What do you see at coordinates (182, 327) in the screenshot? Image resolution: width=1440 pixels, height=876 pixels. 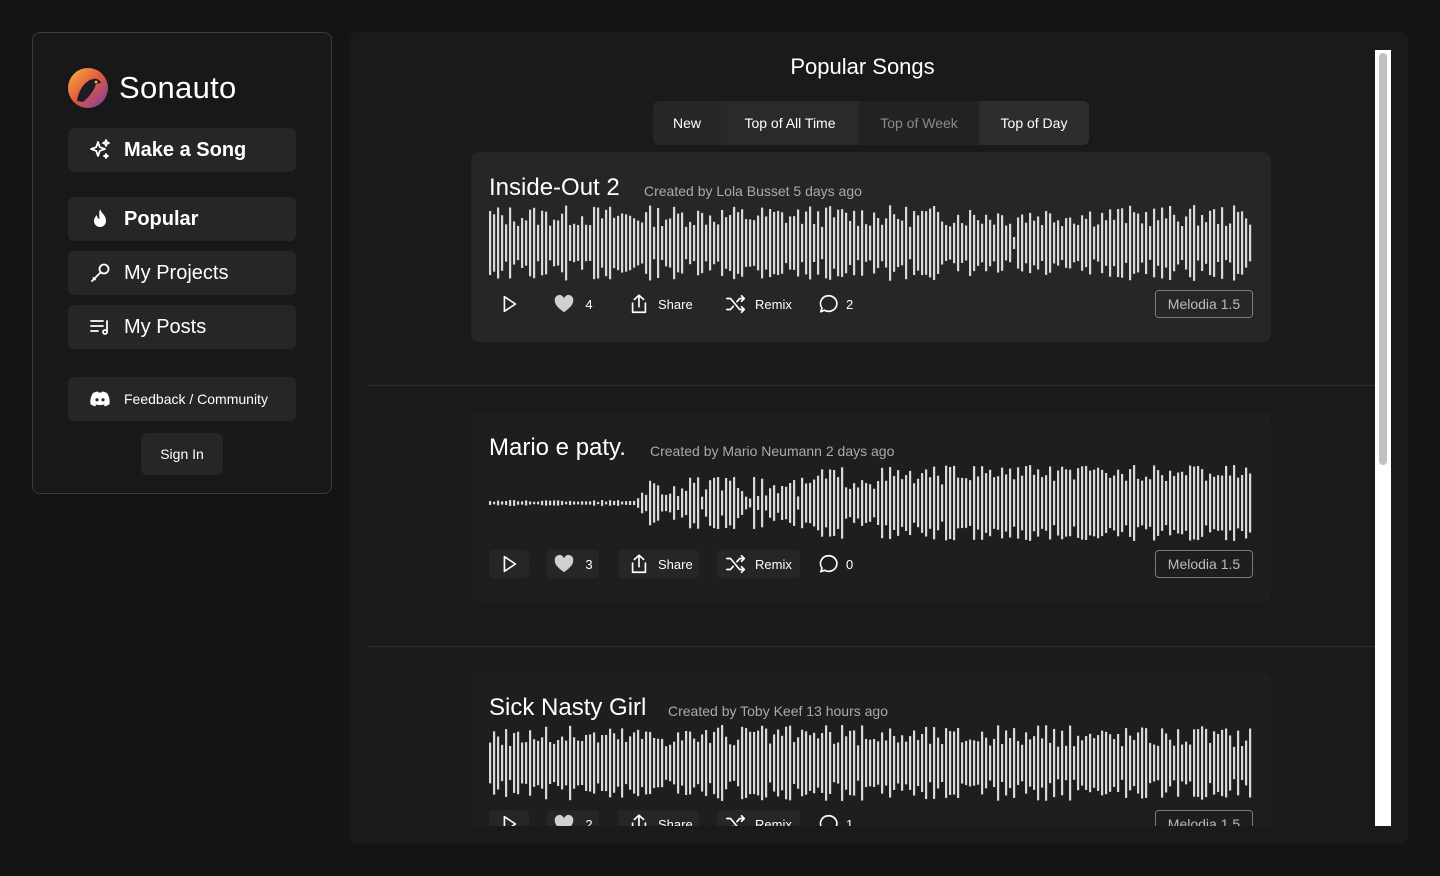 I see `sidebar-item-my-posts: My Posts` at bounding box center [182, 327].